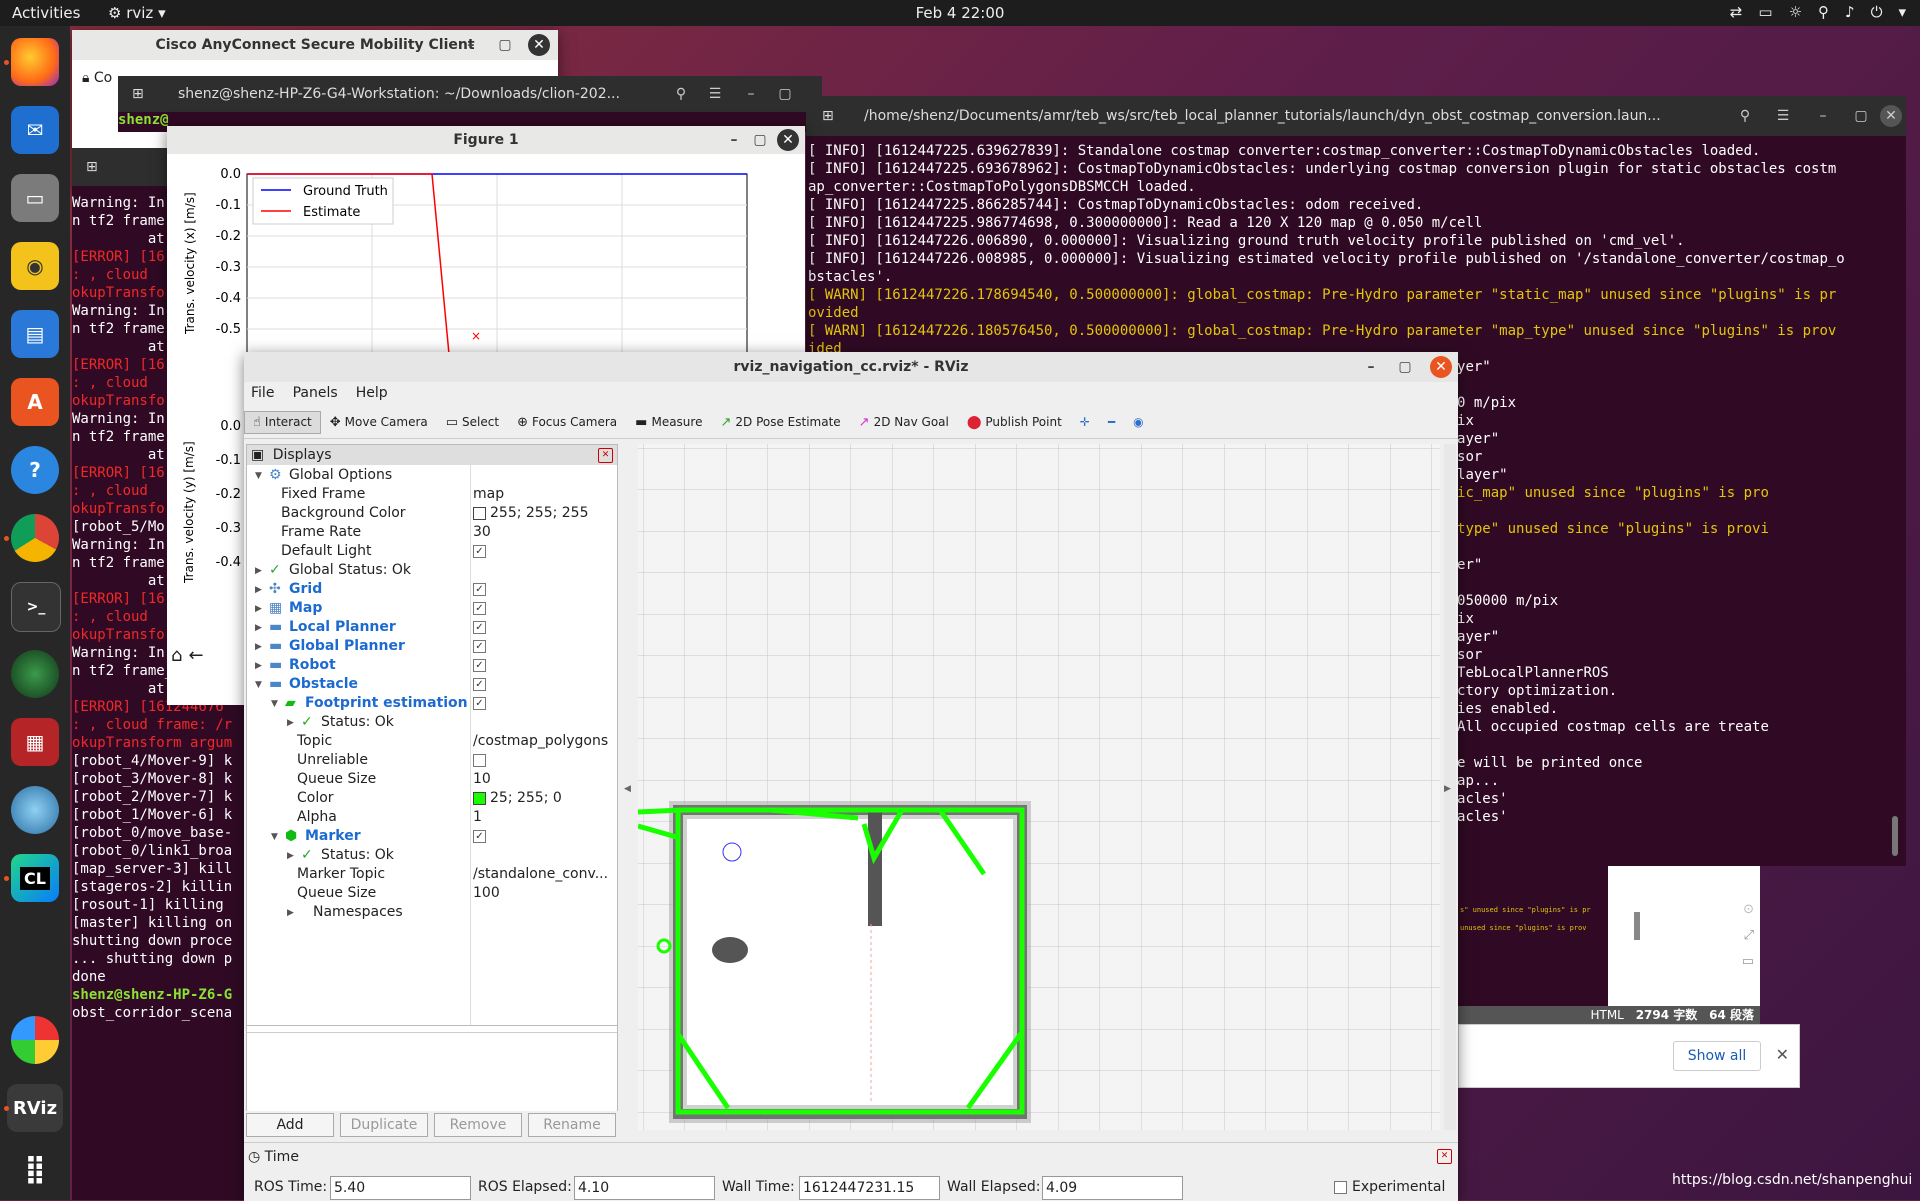 This screenshot has height=1201, width=1920. Describe the element at coordinates (176, 655) in the screenshot. I see `home-icon: ⌂` at that location.